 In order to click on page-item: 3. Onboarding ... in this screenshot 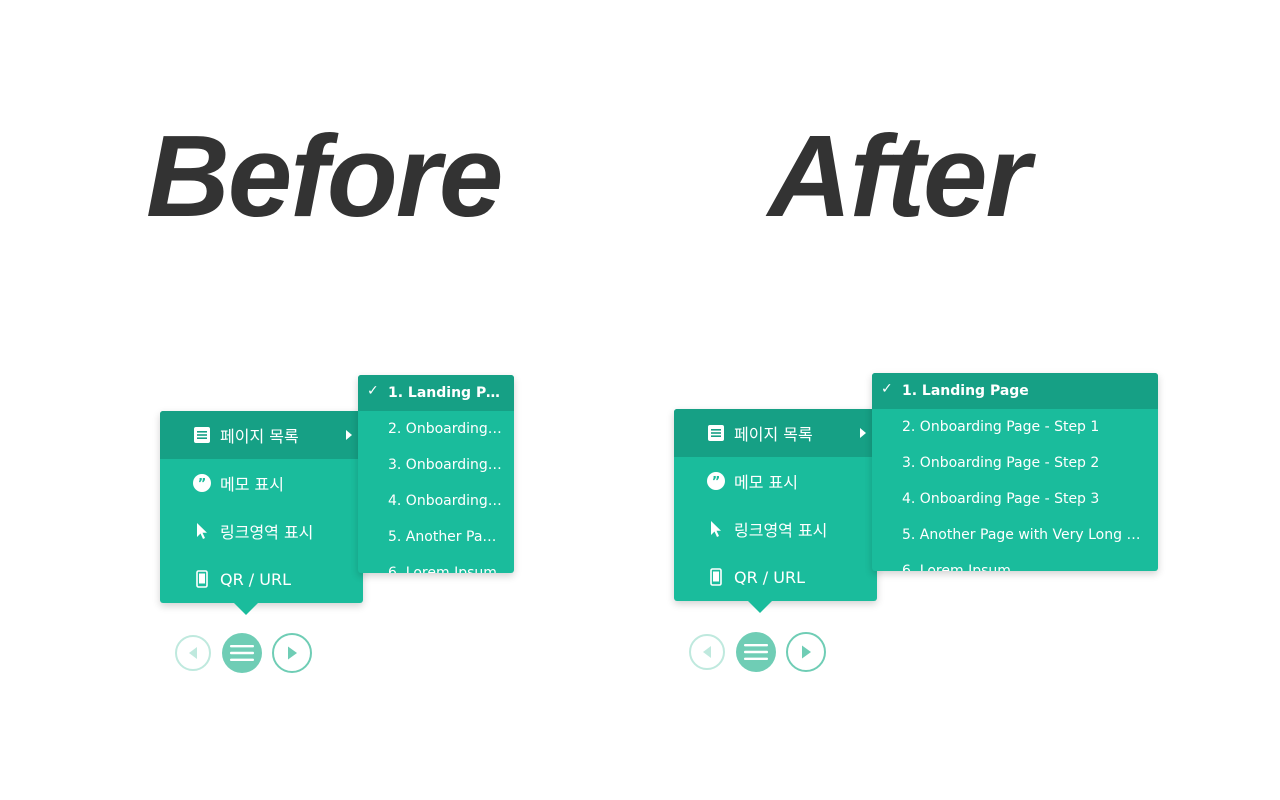, I will do `click(436, 465)`.